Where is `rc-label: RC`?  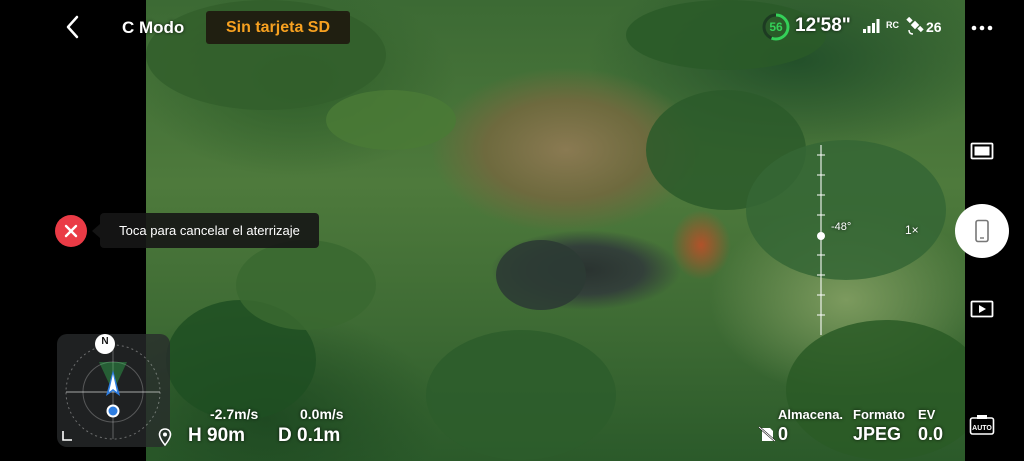 rc-label: RC is located at coordinates (892, 25).